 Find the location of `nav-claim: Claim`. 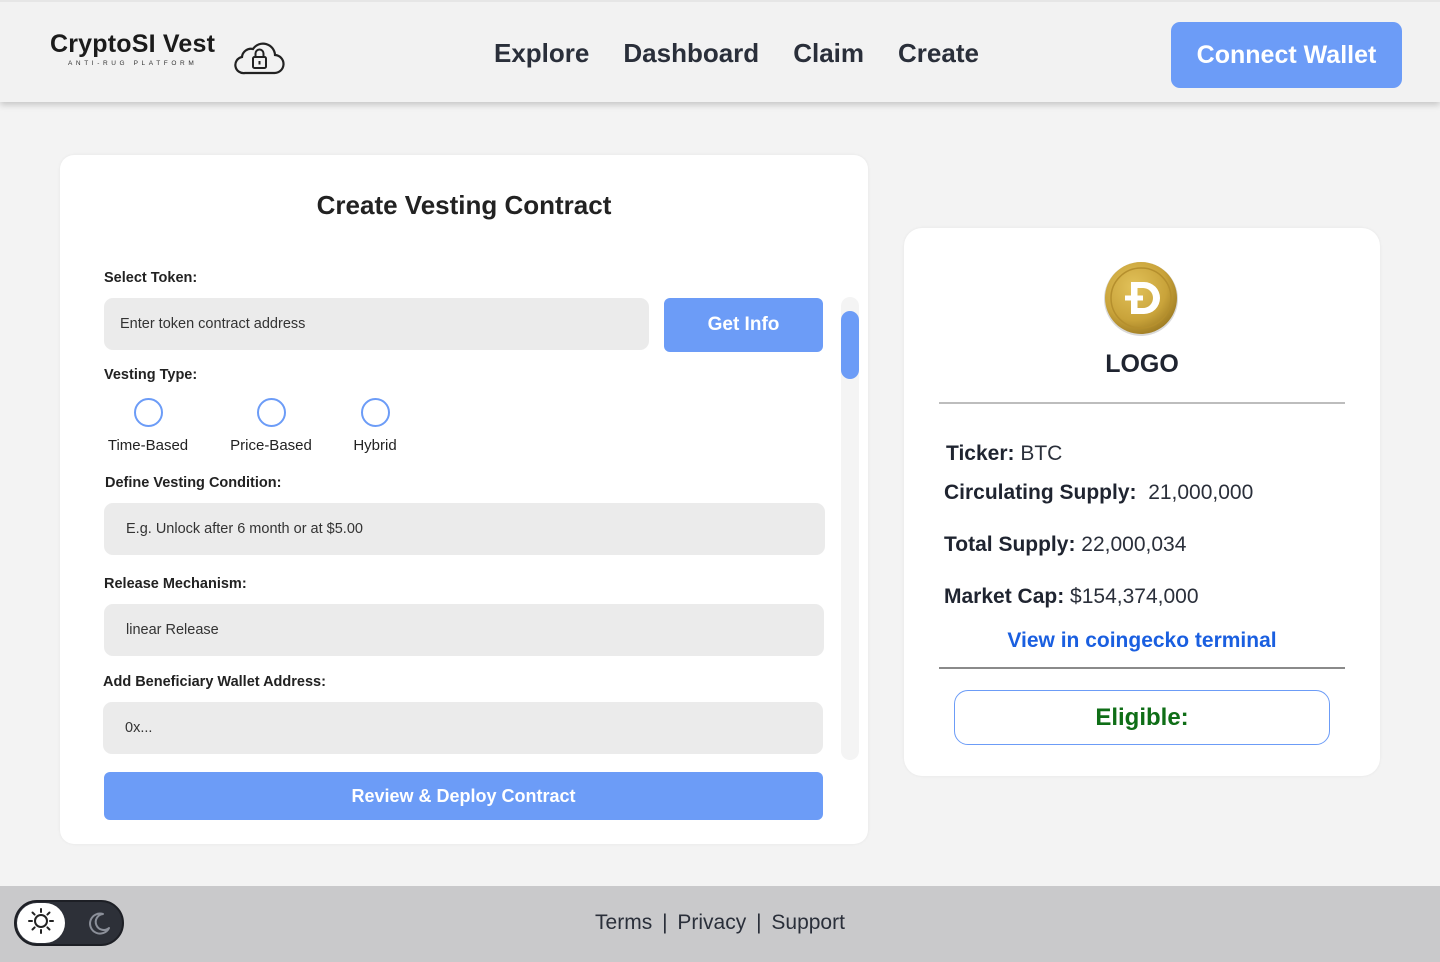

nav-claim: Claim is located at coordinates (828, 53).